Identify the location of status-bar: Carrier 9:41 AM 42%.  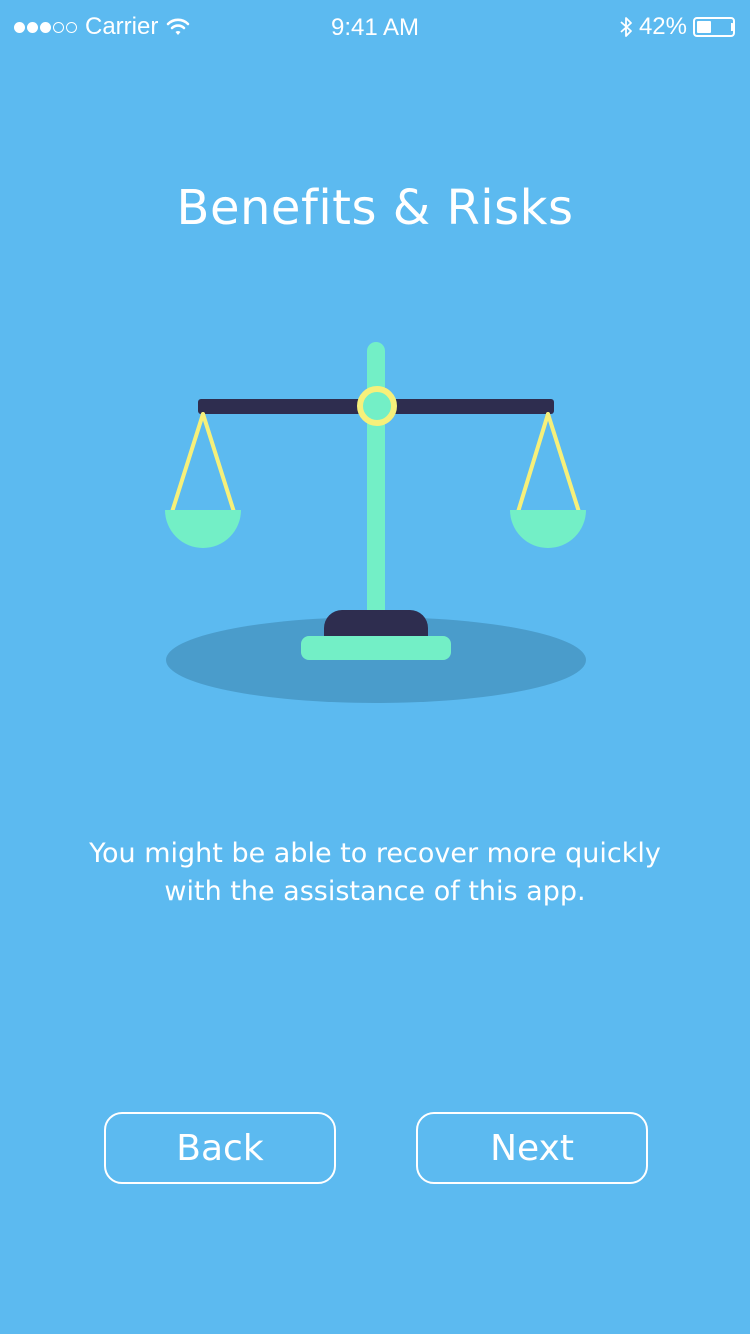
(375, 28).